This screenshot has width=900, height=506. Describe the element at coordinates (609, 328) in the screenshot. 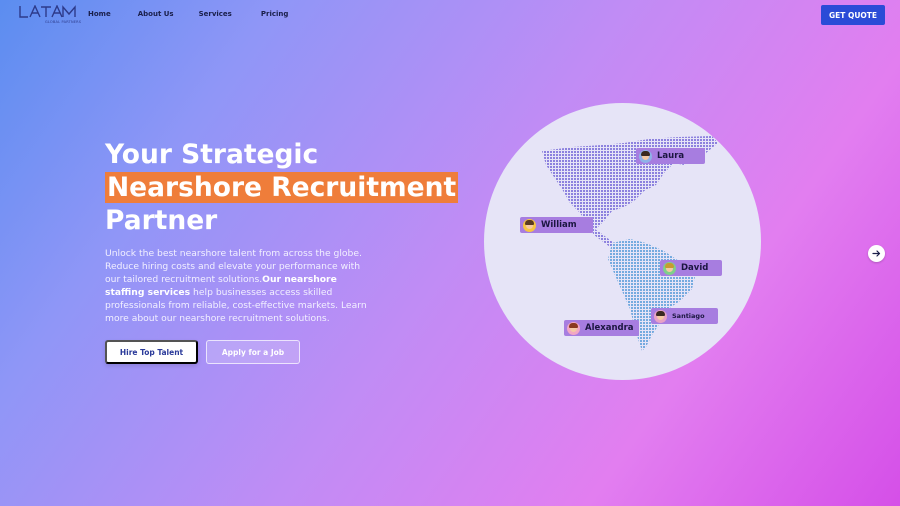

I see `person-name: Alexandra` at that location.